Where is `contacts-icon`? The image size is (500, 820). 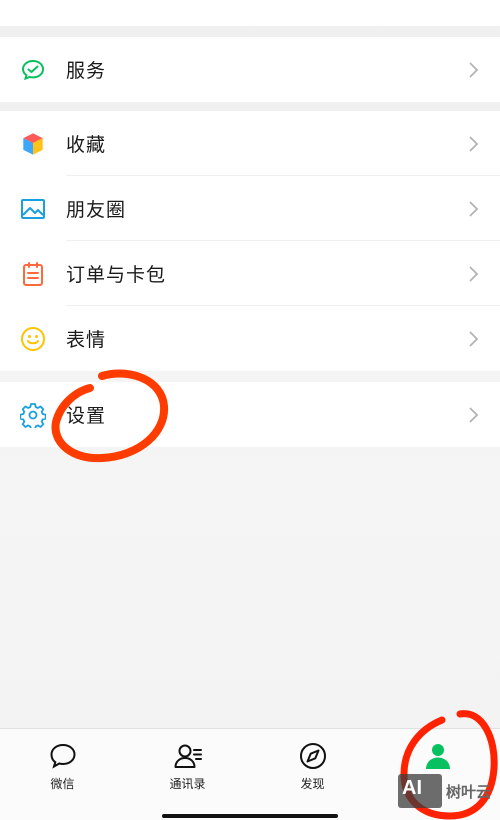 contacts-icon is located at coordinates (188, 756).